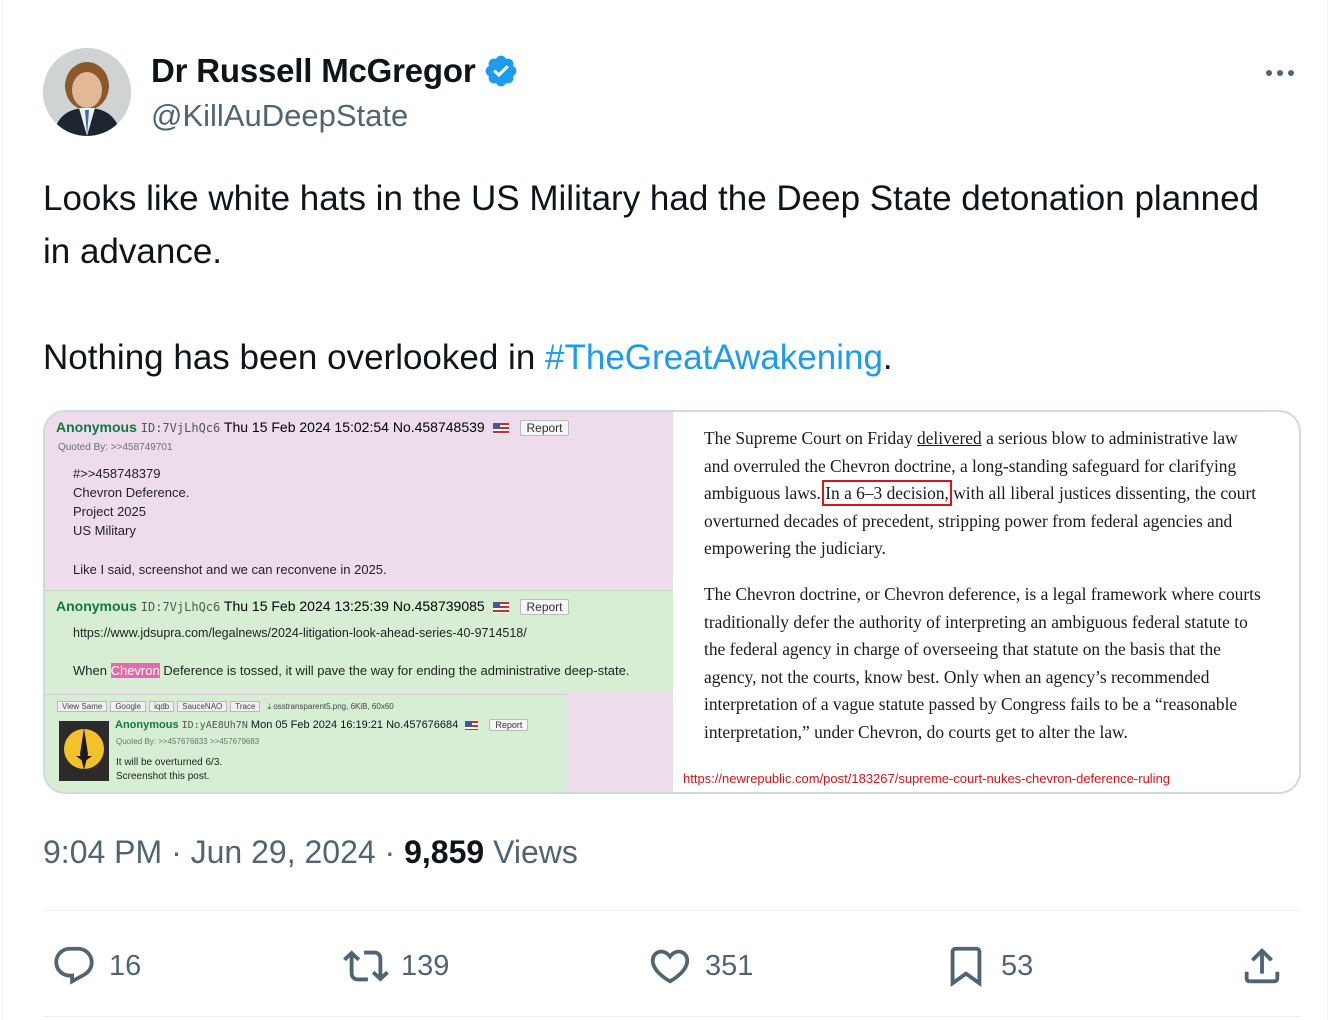 This screenshot has height=1020, width=1330. What do you see at coordinates (169, 762) in the screenshot?
I see `post-3-line-1: It will be overturned 6/3.` at bounding box center [169, 762].